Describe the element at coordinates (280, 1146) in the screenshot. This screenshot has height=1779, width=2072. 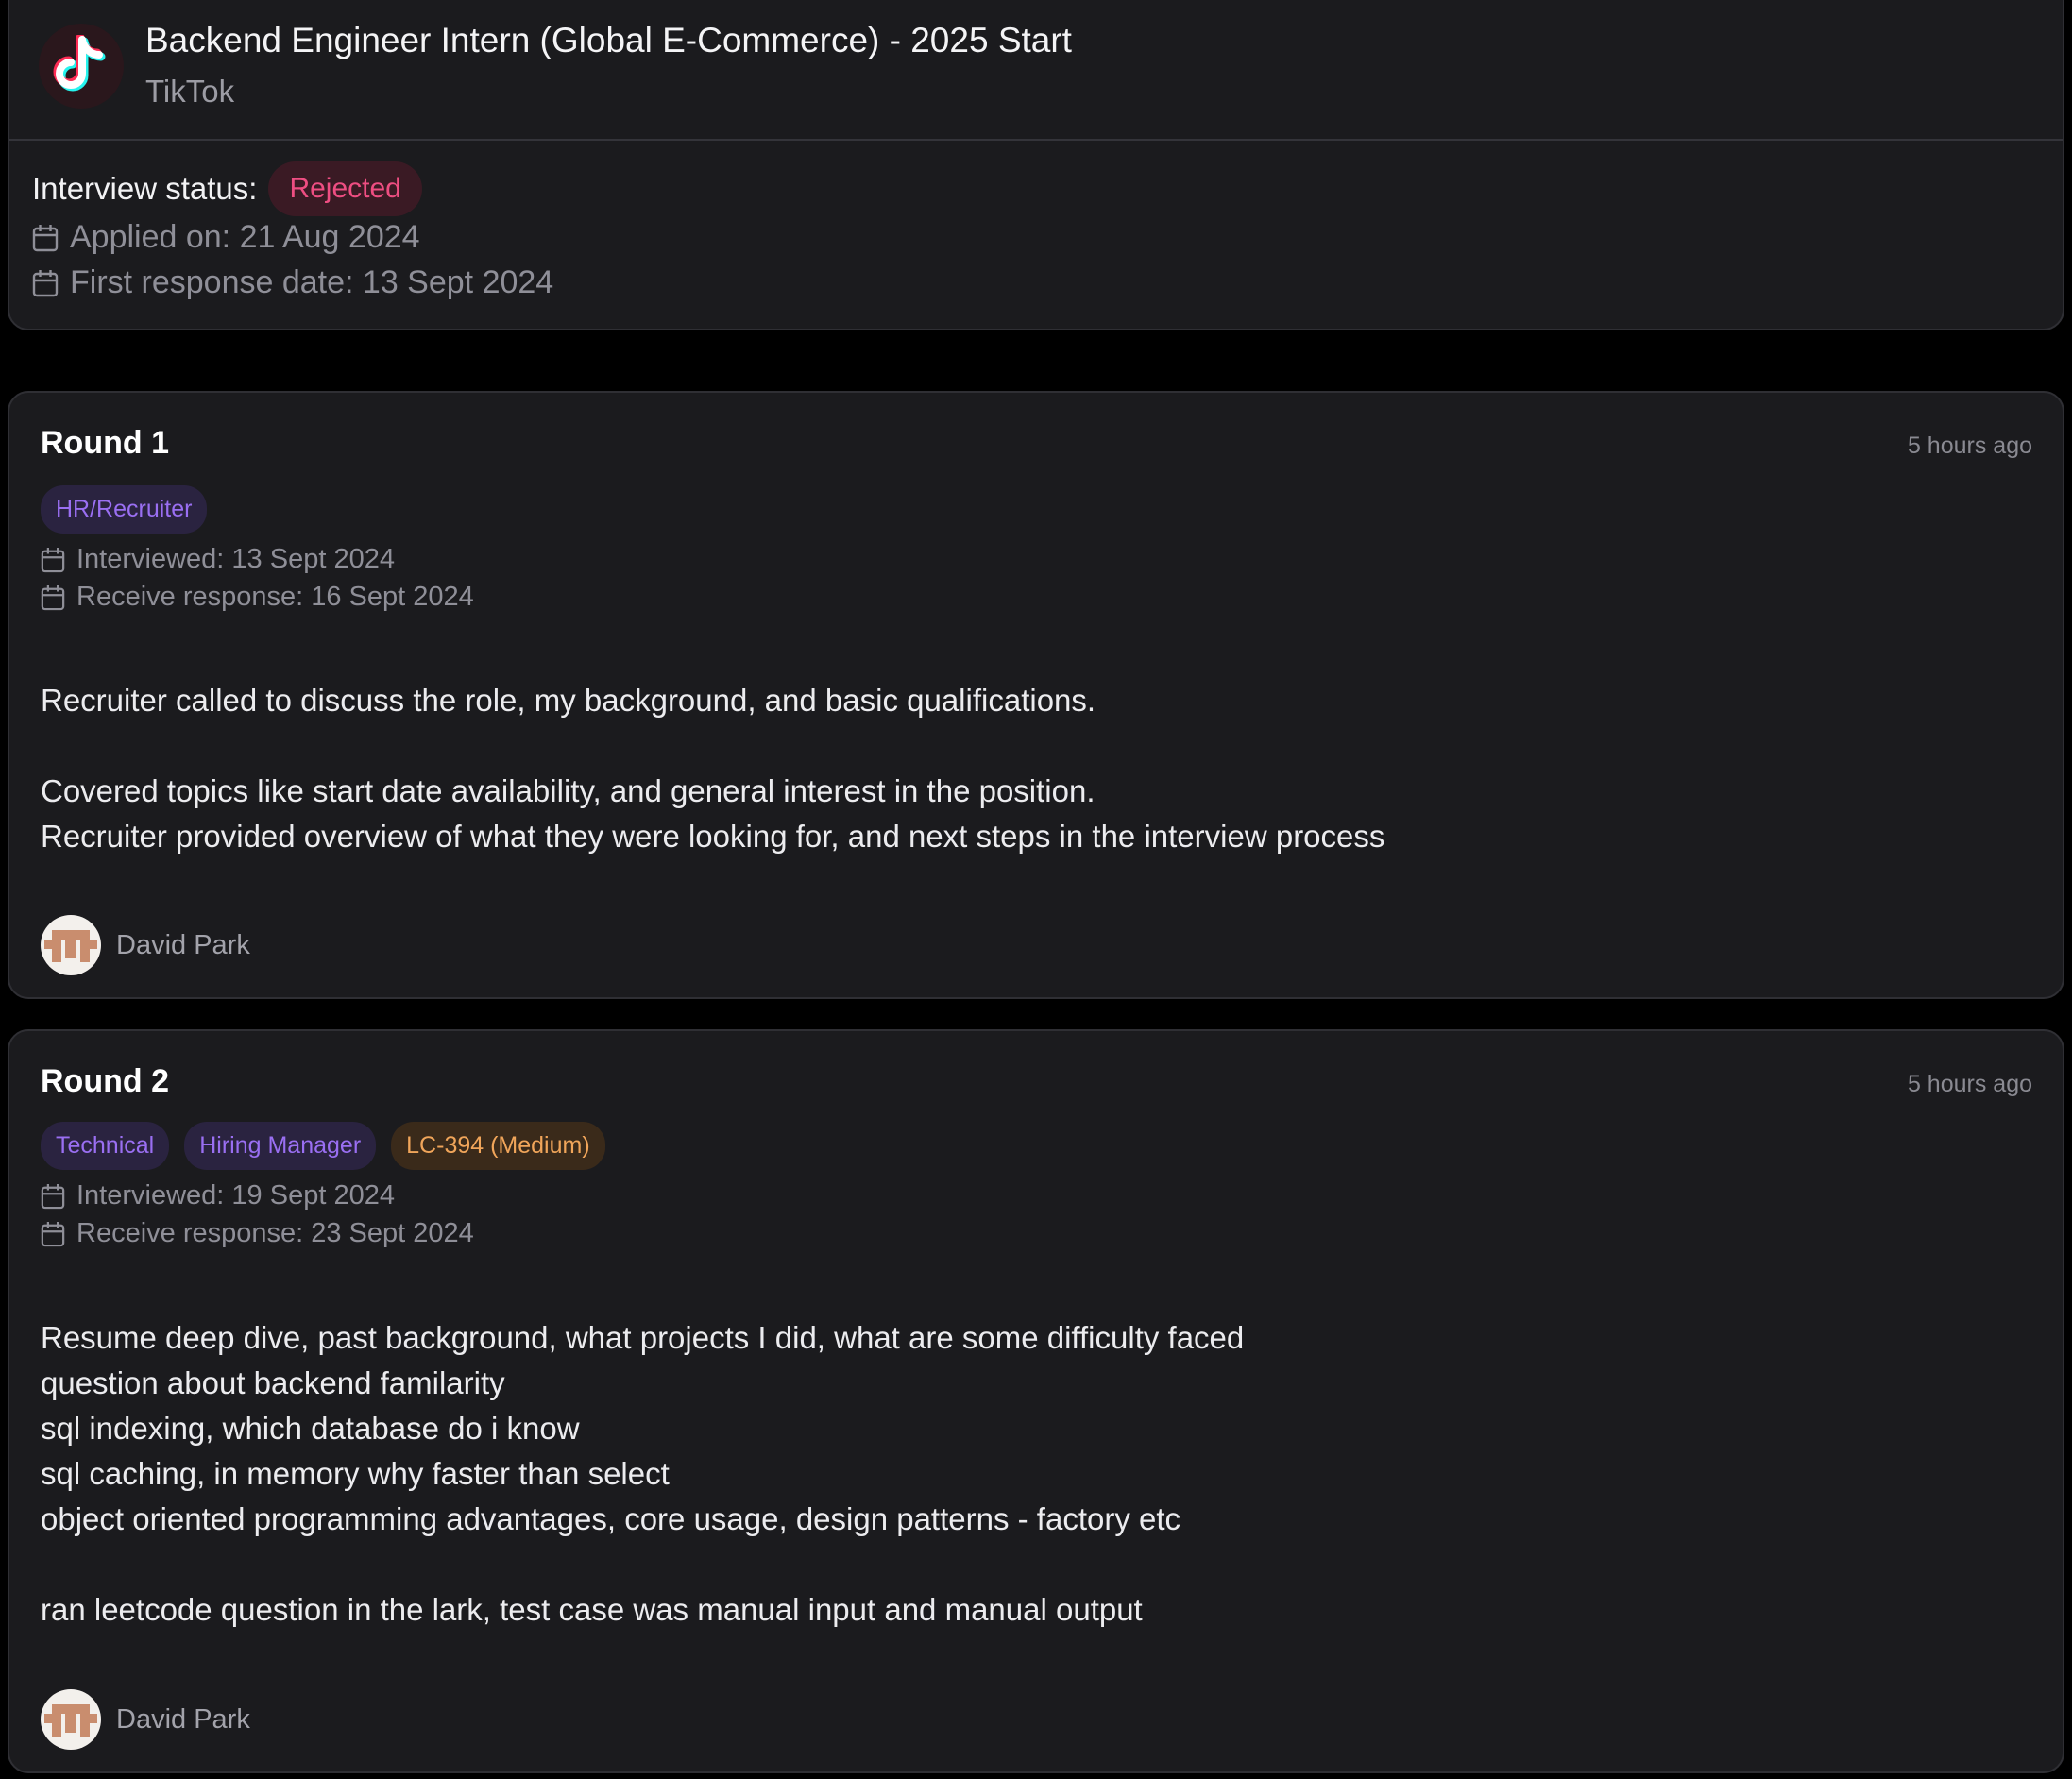
I see `tag-hiring-manager: Hiring Manager` at that location.